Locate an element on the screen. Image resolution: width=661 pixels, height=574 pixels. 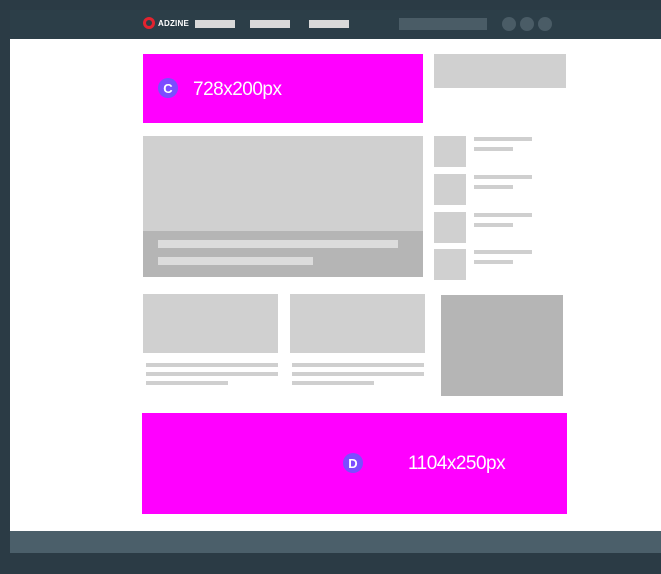
footer-bottom is located at coordinates (335, 563).